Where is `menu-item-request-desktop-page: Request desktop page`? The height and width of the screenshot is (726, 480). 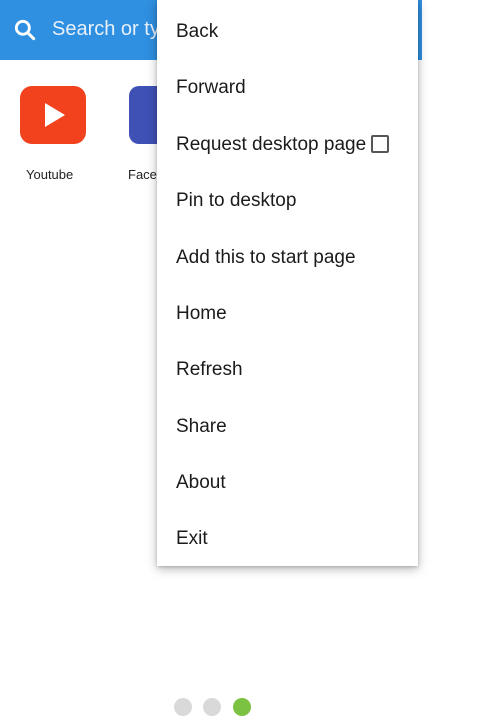 menu-item-request-desktop-page: Request desktop page is located at coordinates (271, 145).